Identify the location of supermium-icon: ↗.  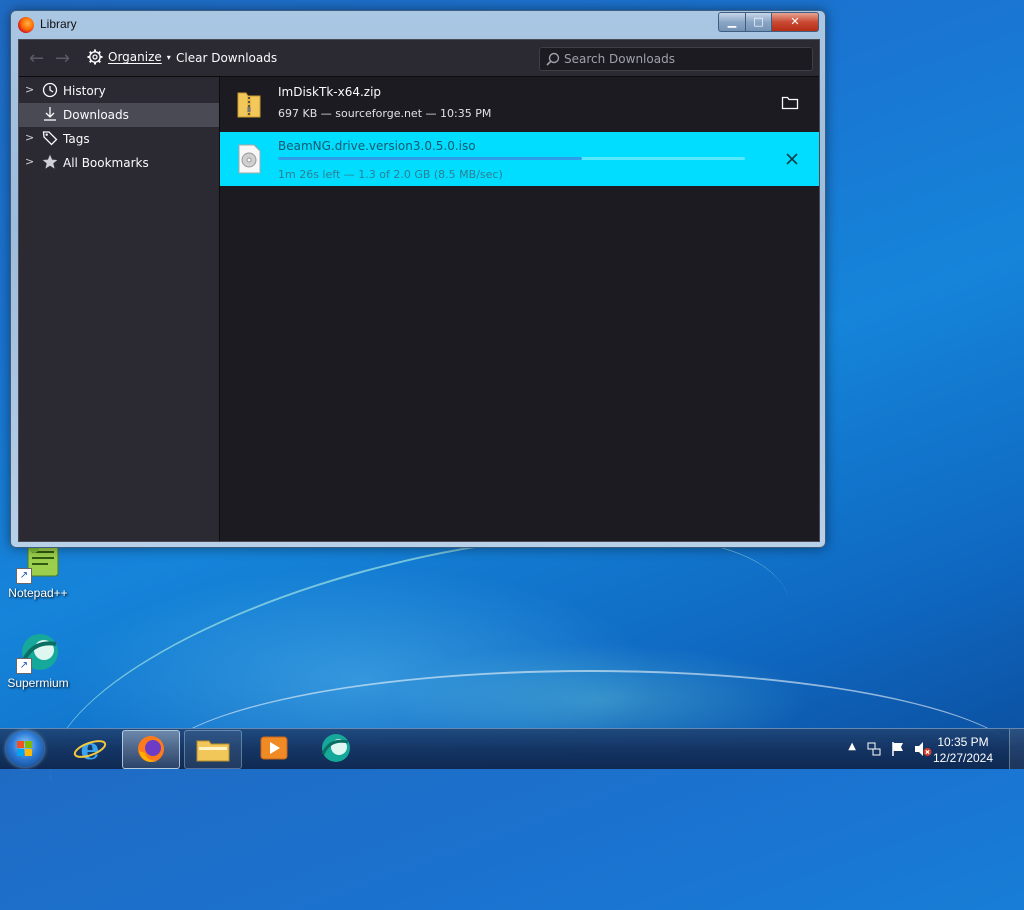
(38, 652).